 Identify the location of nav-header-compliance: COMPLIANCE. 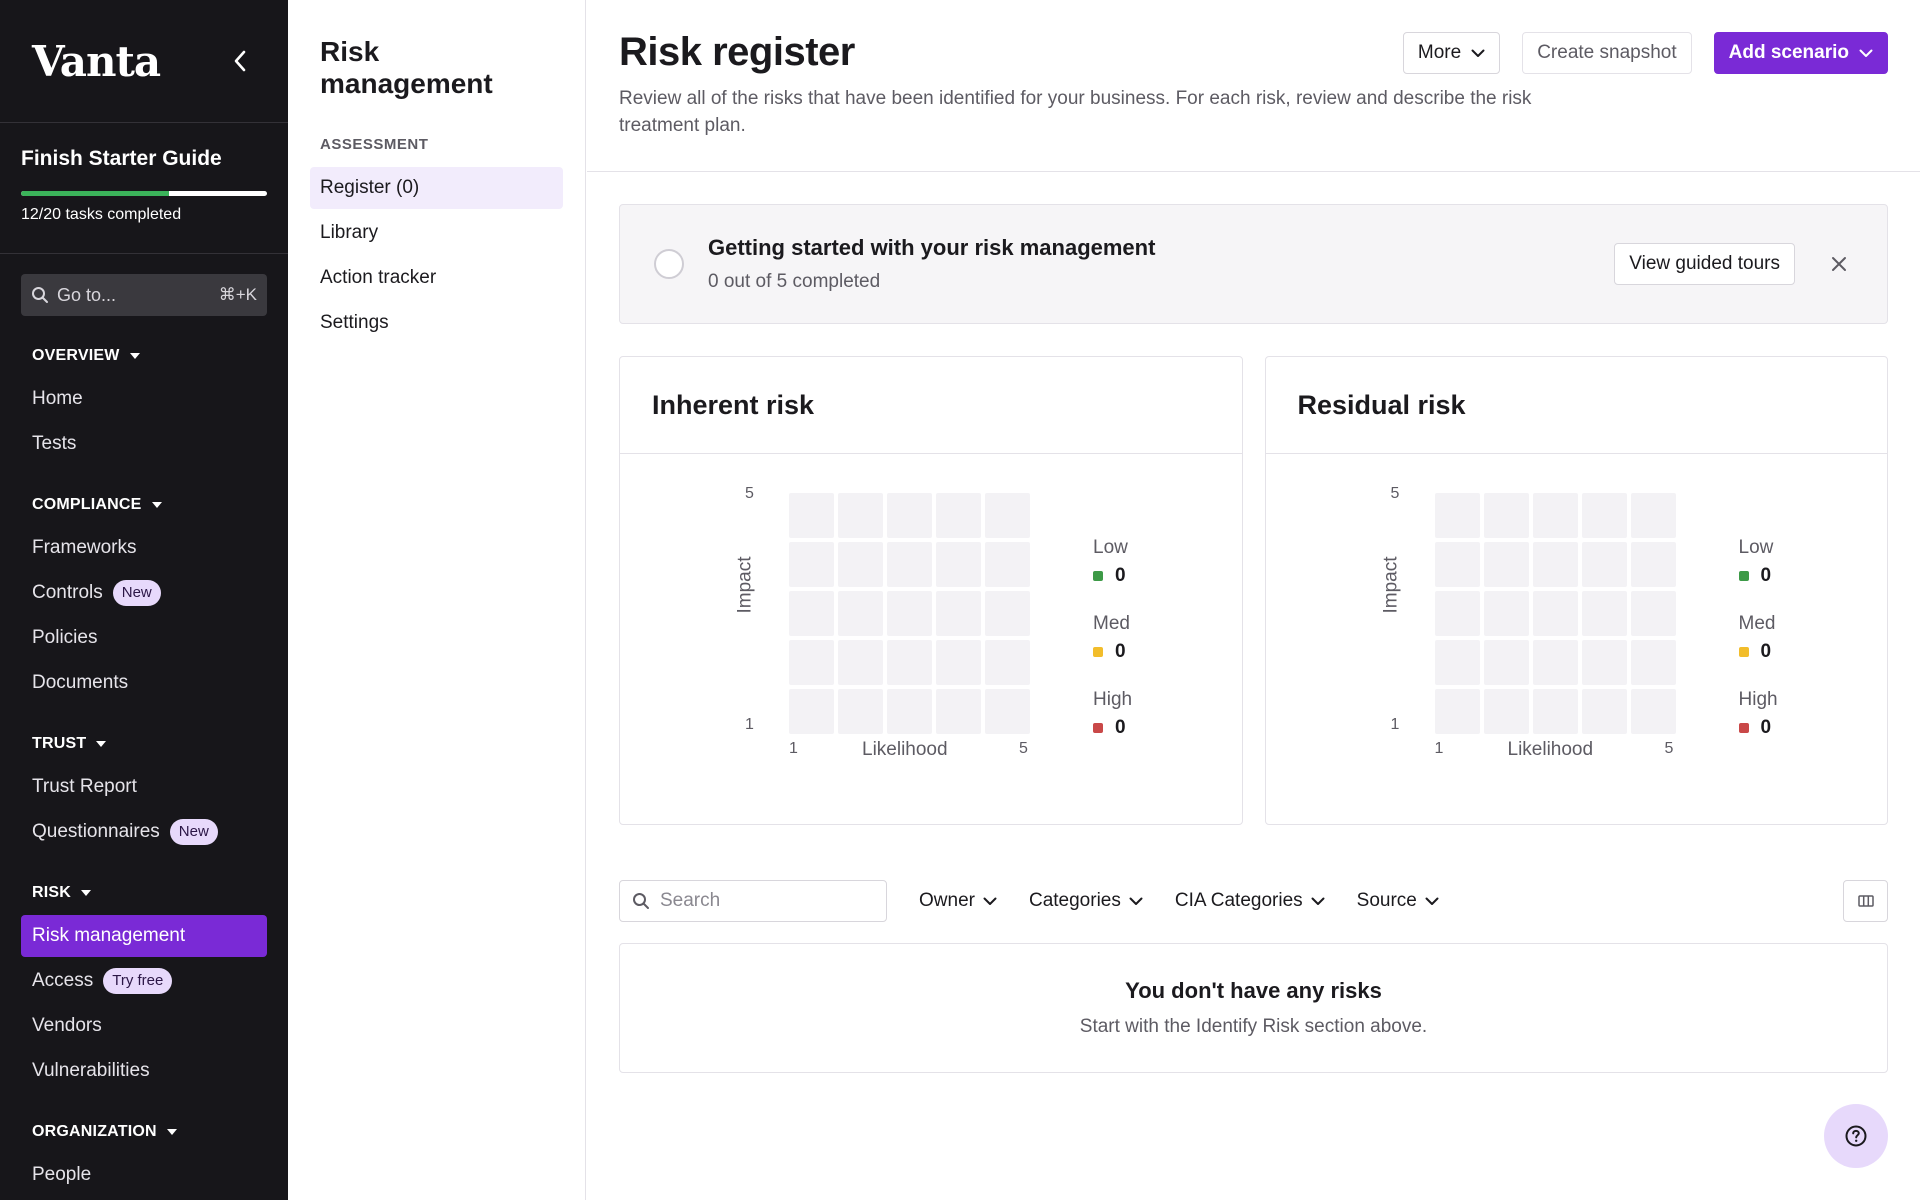
(144, 505).